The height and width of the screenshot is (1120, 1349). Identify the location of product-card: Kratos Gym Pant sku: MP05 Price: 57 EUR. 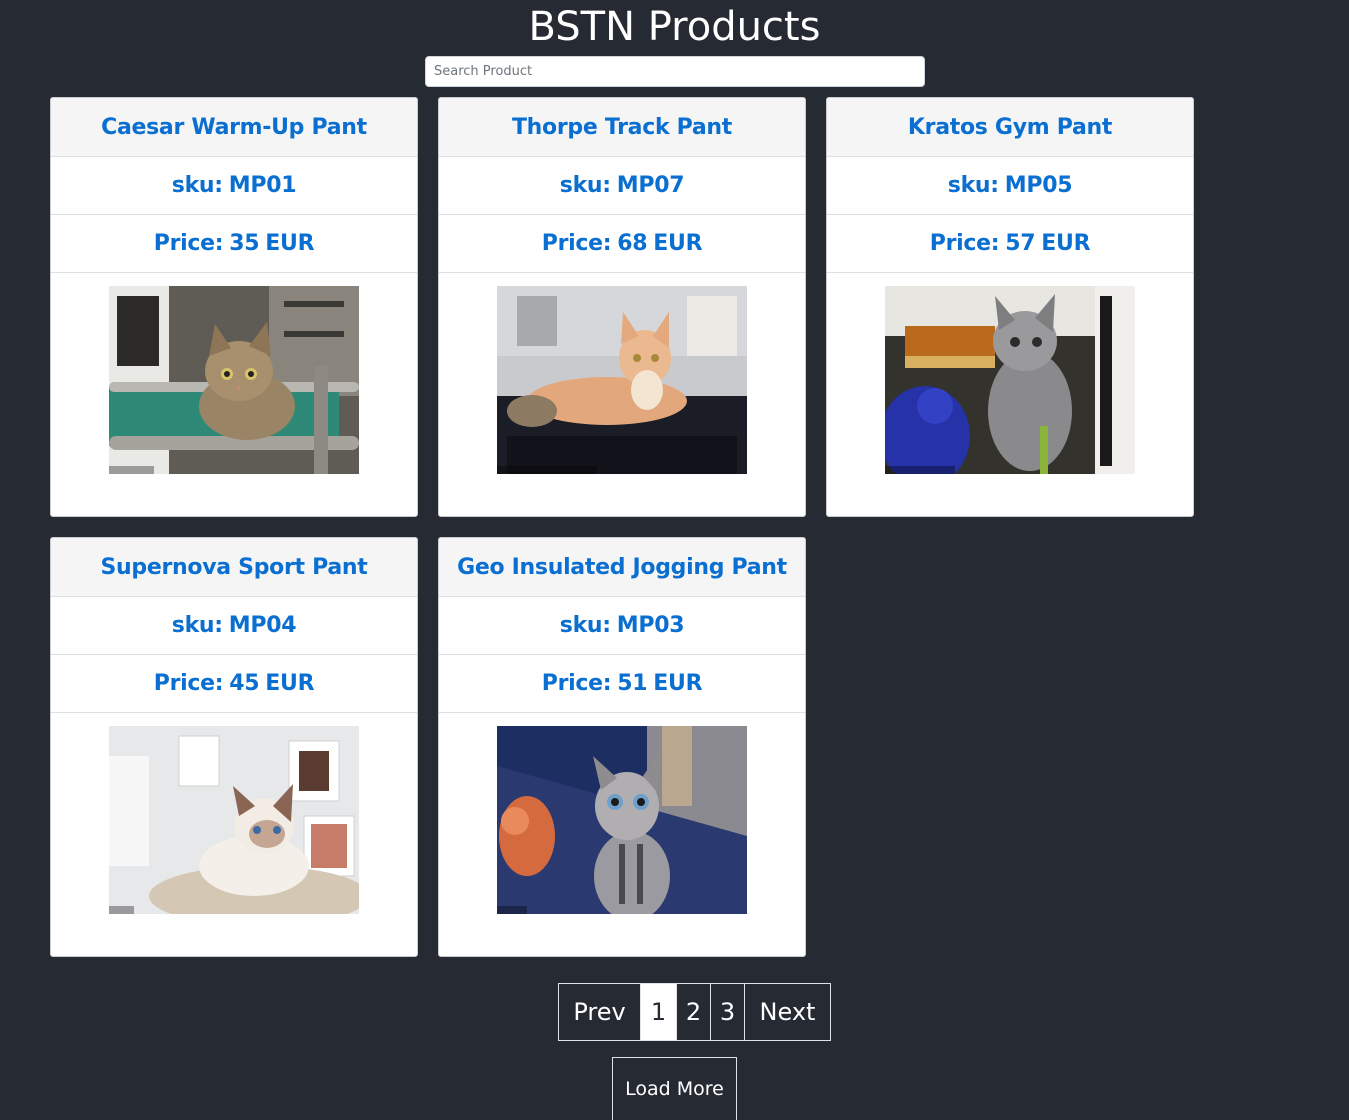
(1010, 307).